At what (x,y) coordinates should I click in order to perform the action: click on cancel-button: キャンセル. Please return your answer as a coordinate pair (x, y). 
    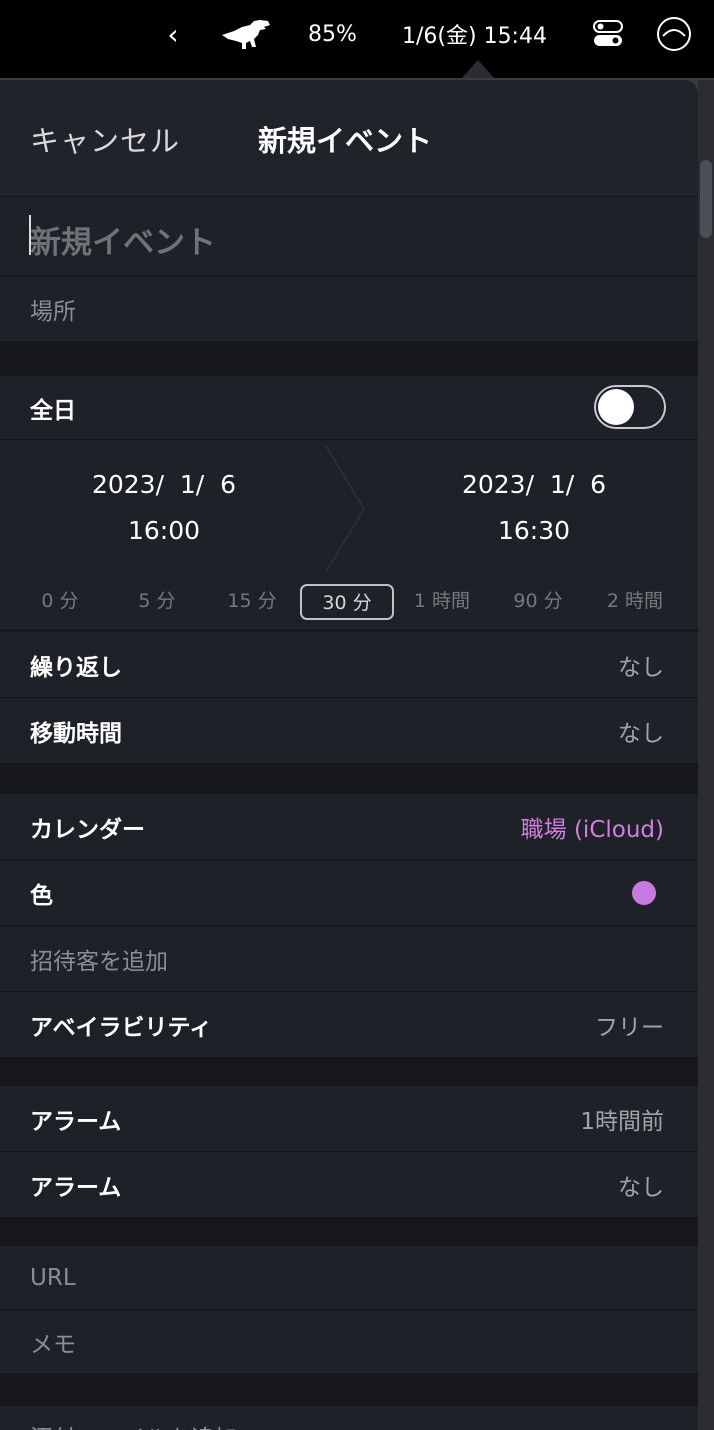
    Looking at the image, I should click on (105, 139).